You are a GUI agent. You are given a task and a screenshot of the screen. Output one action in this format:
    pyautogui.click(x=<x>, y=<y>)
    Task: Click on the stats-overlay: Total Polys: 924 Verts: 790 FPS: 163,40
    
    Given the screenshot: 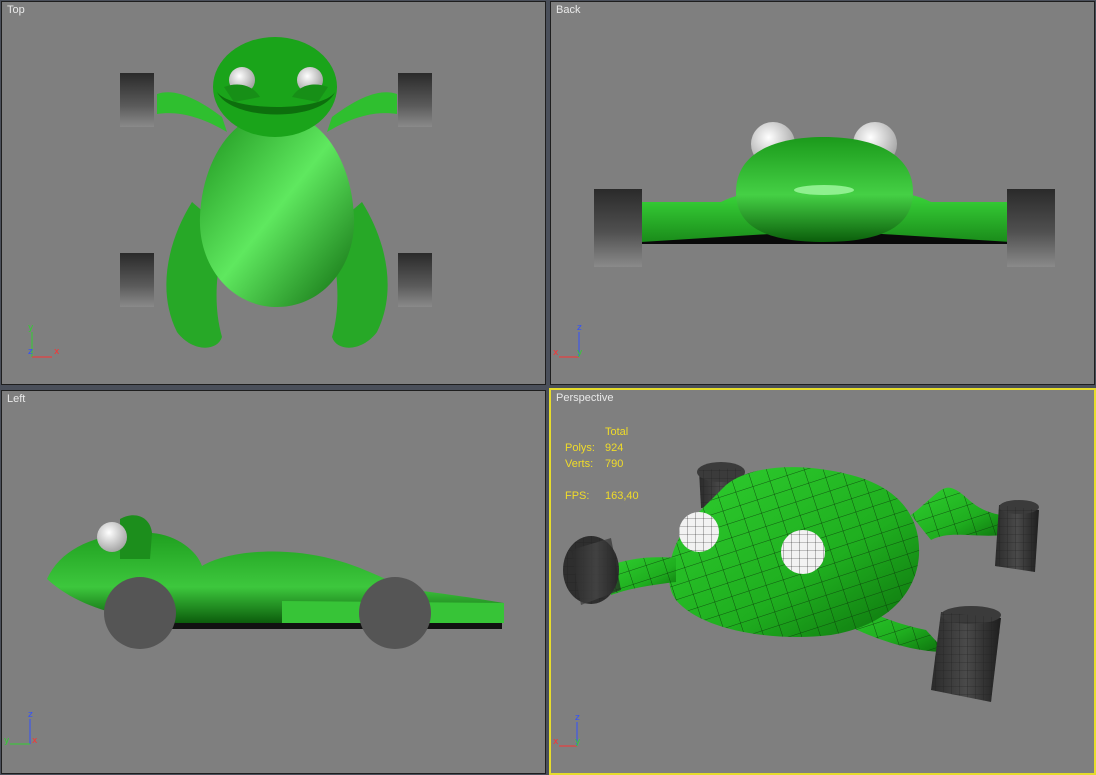 What is the action you would take?
    pyautogui.click(x=615, y=464)
    